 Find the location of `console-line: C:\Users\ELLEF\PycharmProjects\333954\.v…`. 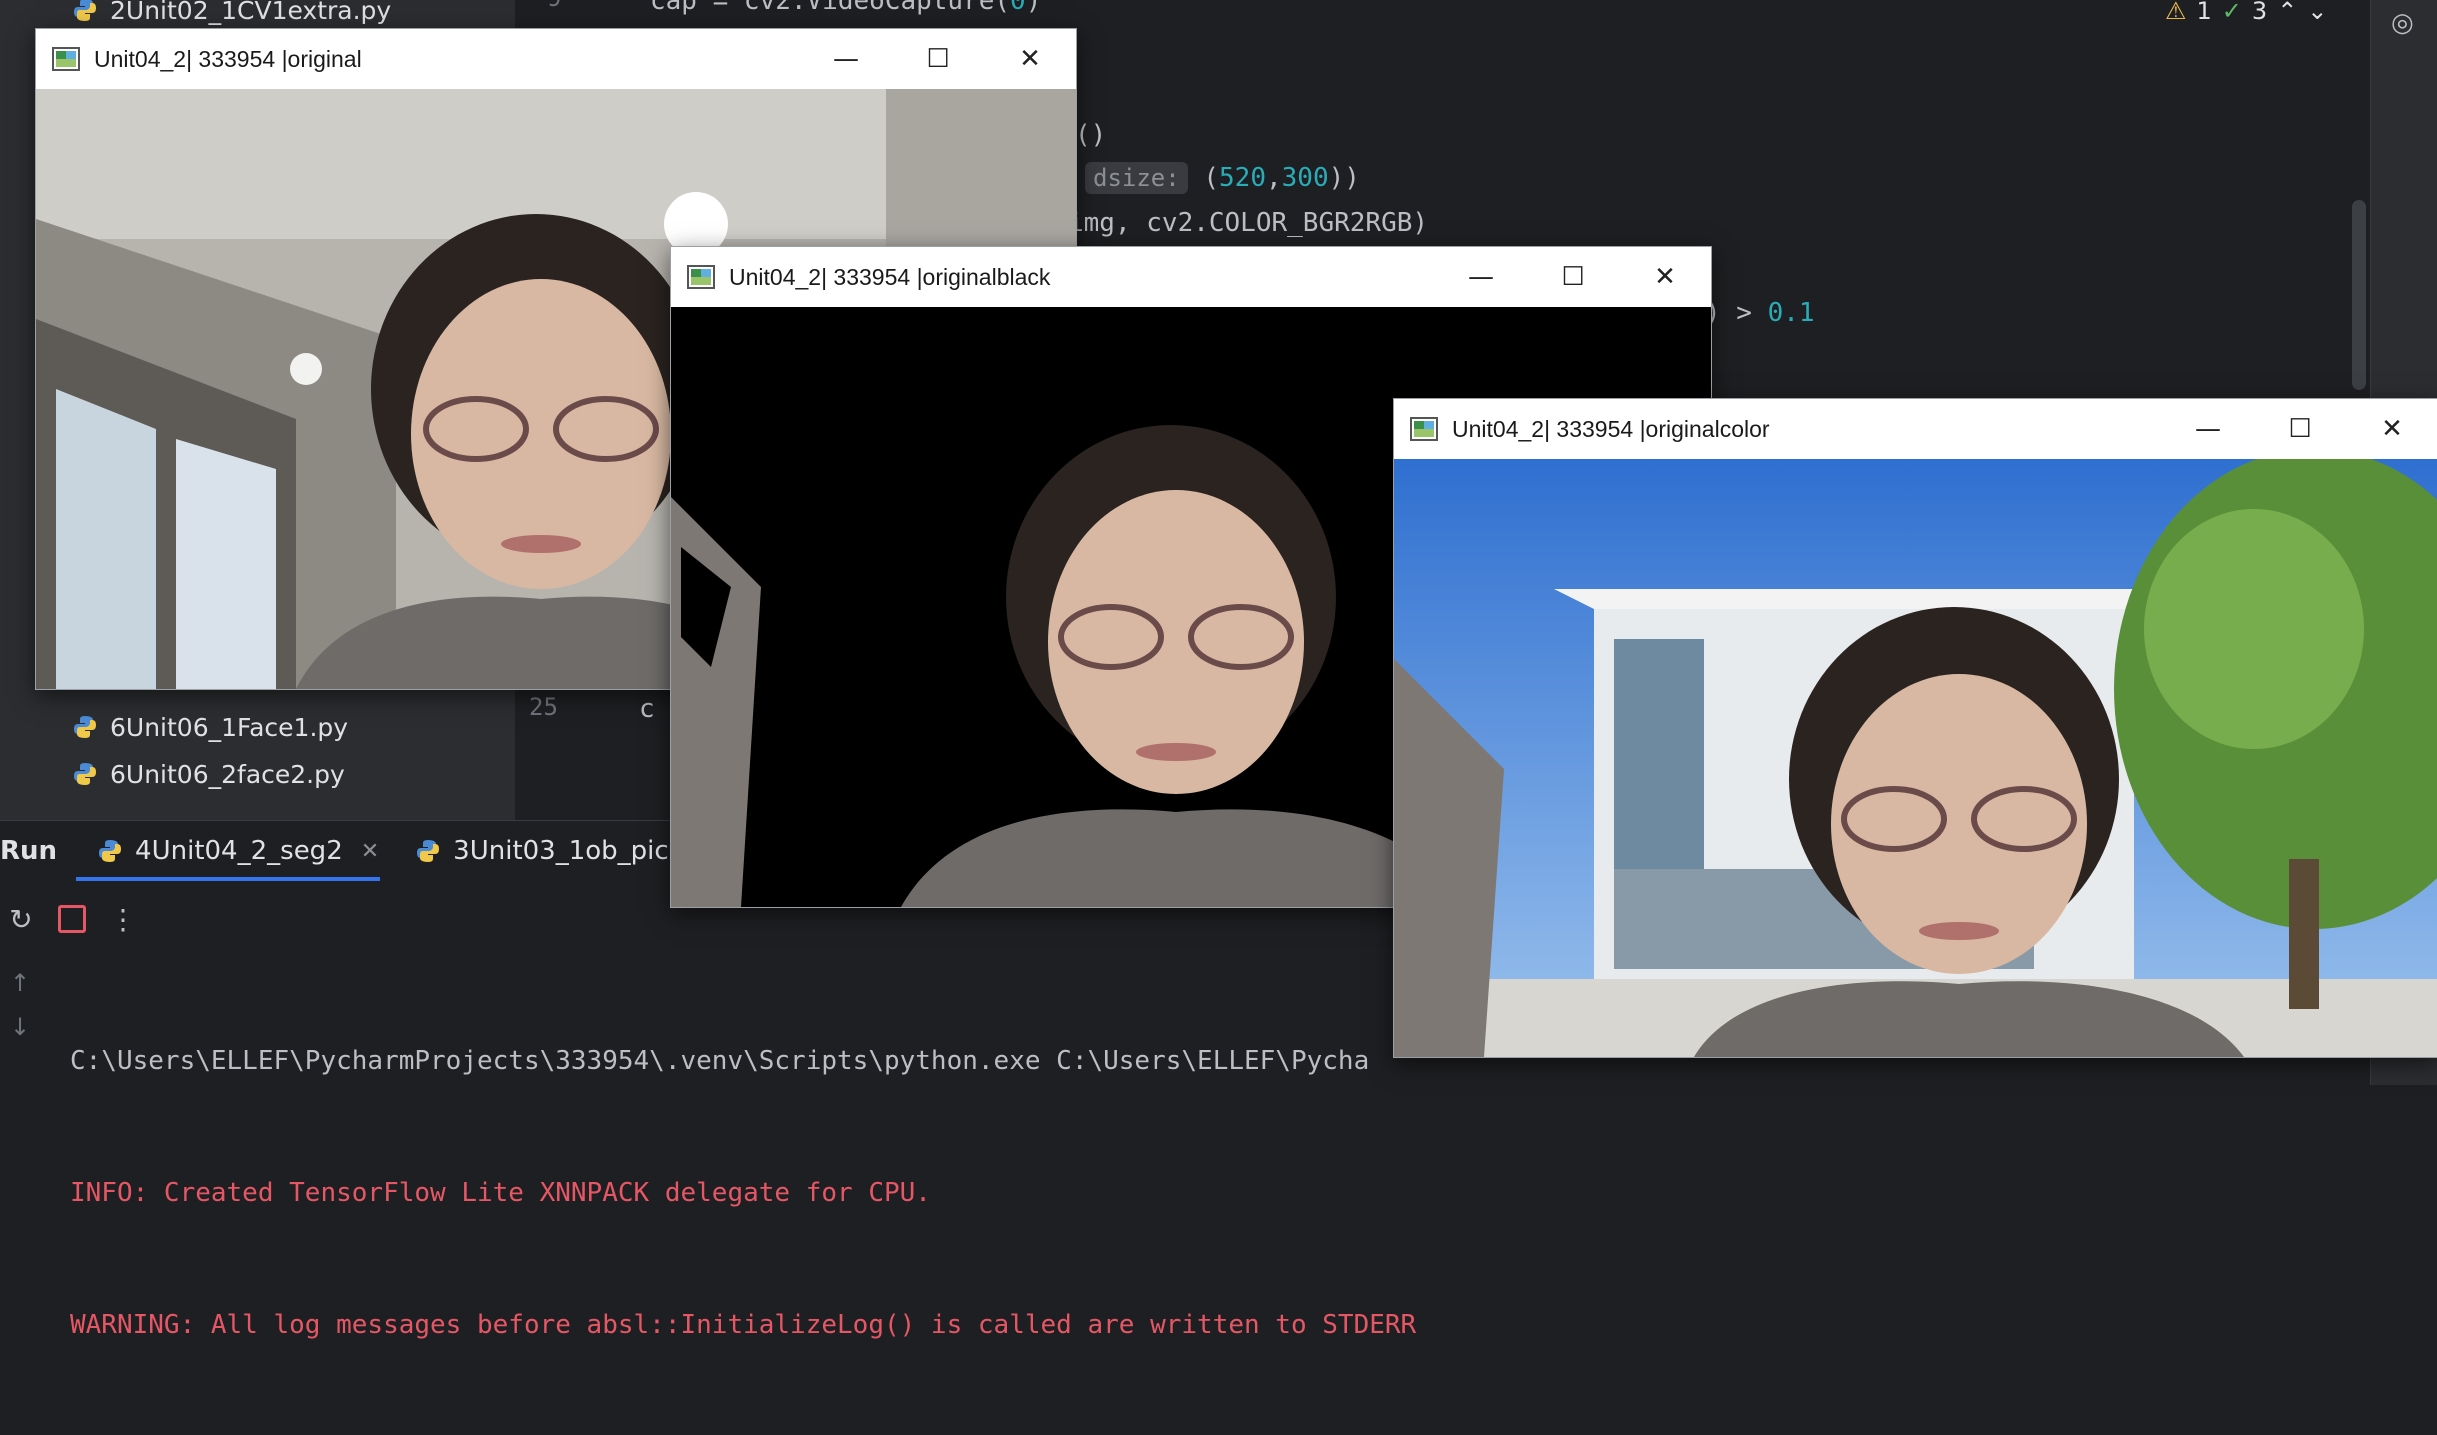

console-line: C:\Users\ELLEF\PycharmProjects\333954\.v… is located at coordinates (720, 1061).